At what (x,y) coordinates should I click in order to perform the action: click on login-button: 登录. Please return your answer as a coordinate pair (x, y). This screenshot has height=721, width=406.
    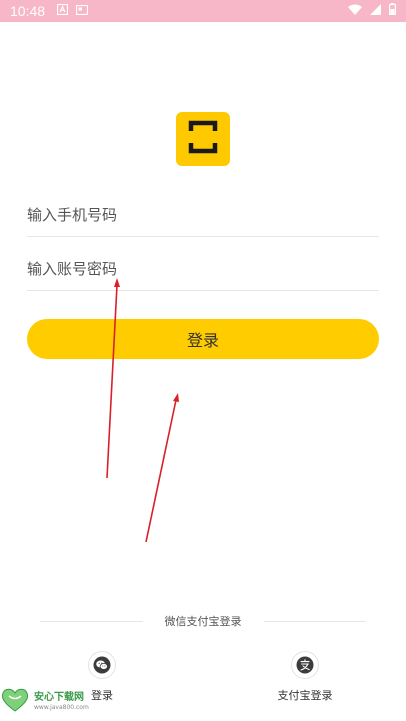
    Looking at the image, I should click on (203, 339).